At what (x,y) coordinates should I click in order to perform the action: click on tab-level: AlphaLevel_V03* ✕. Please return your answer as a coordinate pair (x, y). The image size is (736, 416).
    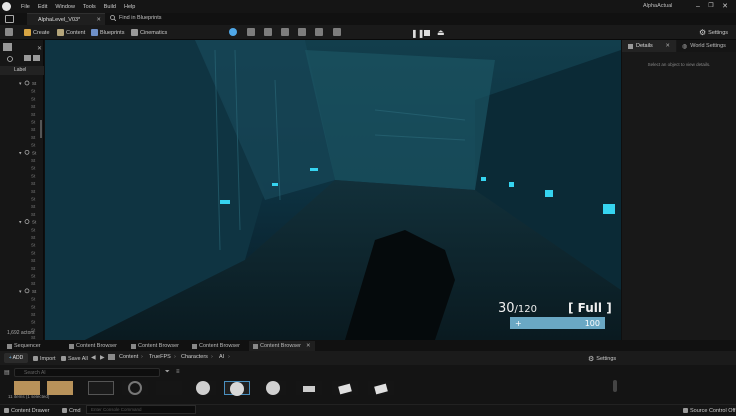
    Looking at the image, I should click on (66, 19).